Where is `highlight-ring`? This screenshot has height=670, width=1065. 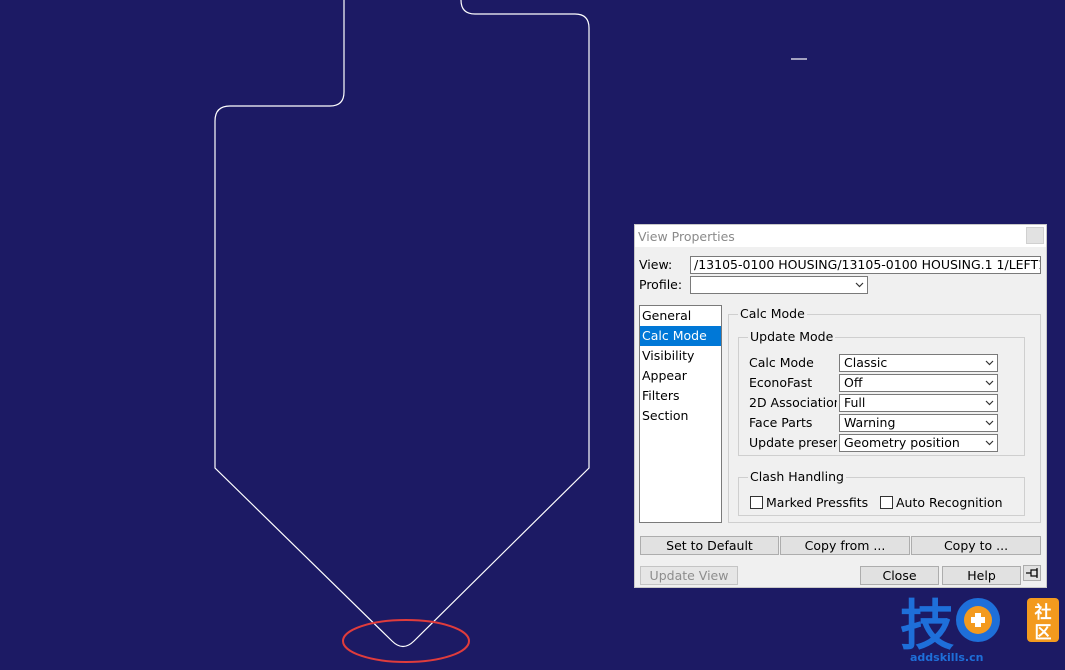
highlight-ring is located at coordinates (406, 641).